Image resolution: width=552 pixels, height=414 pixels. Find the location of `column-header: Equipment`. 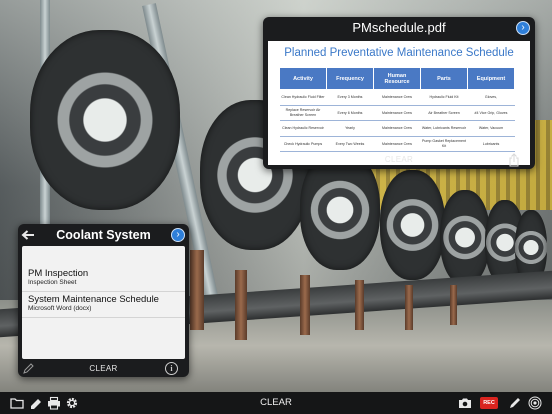

column-header: Equipment is located at coordinates (491, 78).